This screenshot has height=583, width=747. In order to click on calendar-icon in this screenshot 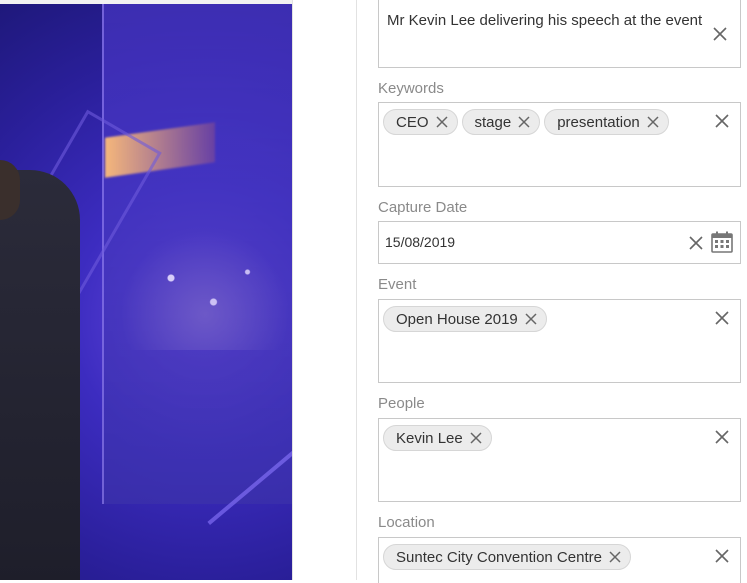, I will do `click(722, 242)`.